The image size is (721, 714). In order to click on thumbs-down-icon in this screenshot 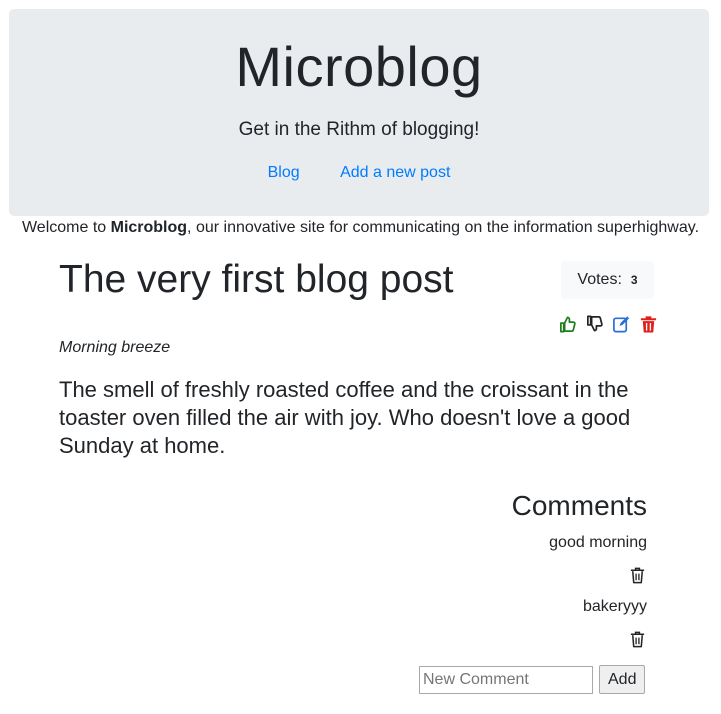, I will do `click(594, 324)`.